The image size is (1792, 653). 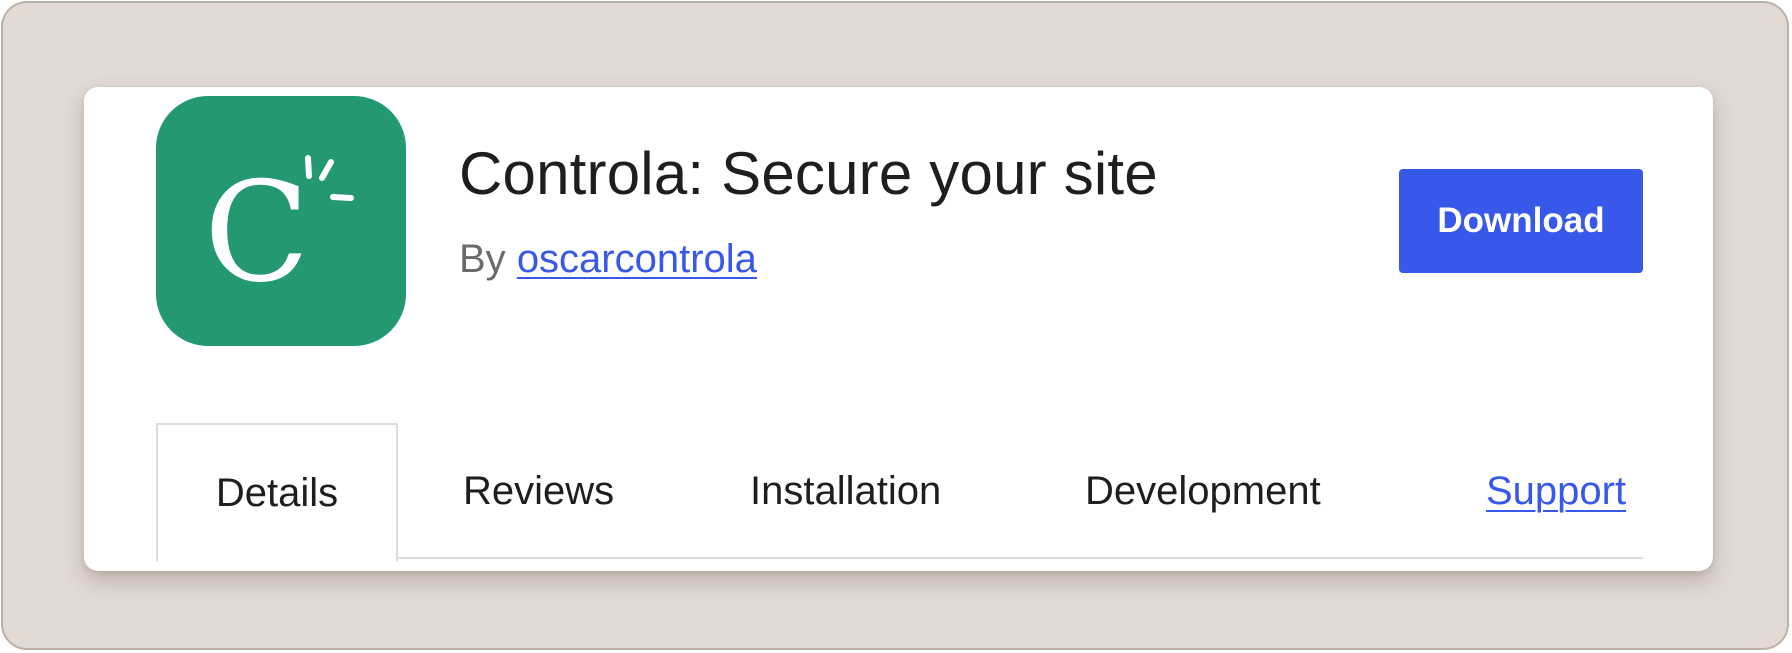 I want to click on plugin-title: Controla: Secure your site, so click(x=808, y=173).